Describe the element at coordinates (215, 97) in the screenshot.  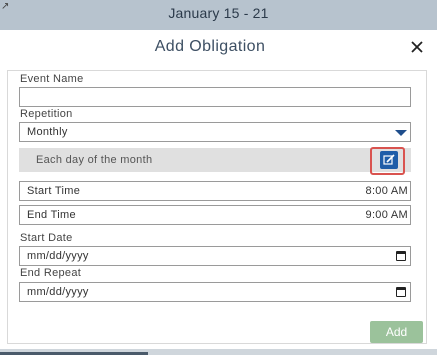
I see `event-name-input` at that location.